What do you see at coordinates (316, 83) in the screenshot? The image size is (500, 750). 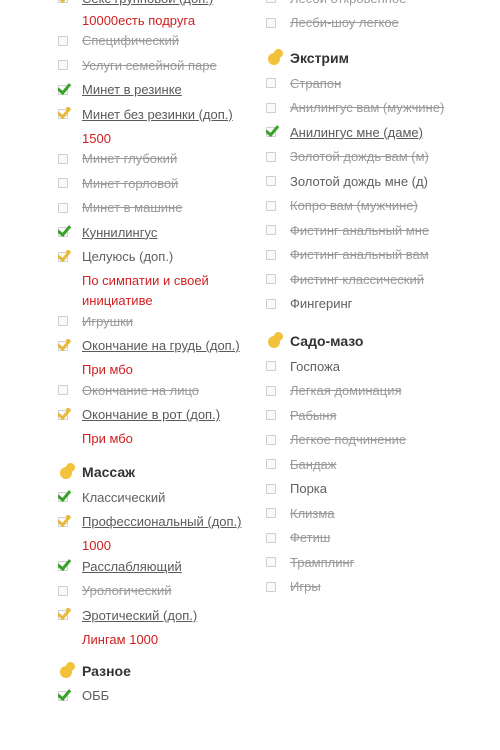 I see `service-label: Страпон` at bounding box center [316, 83].